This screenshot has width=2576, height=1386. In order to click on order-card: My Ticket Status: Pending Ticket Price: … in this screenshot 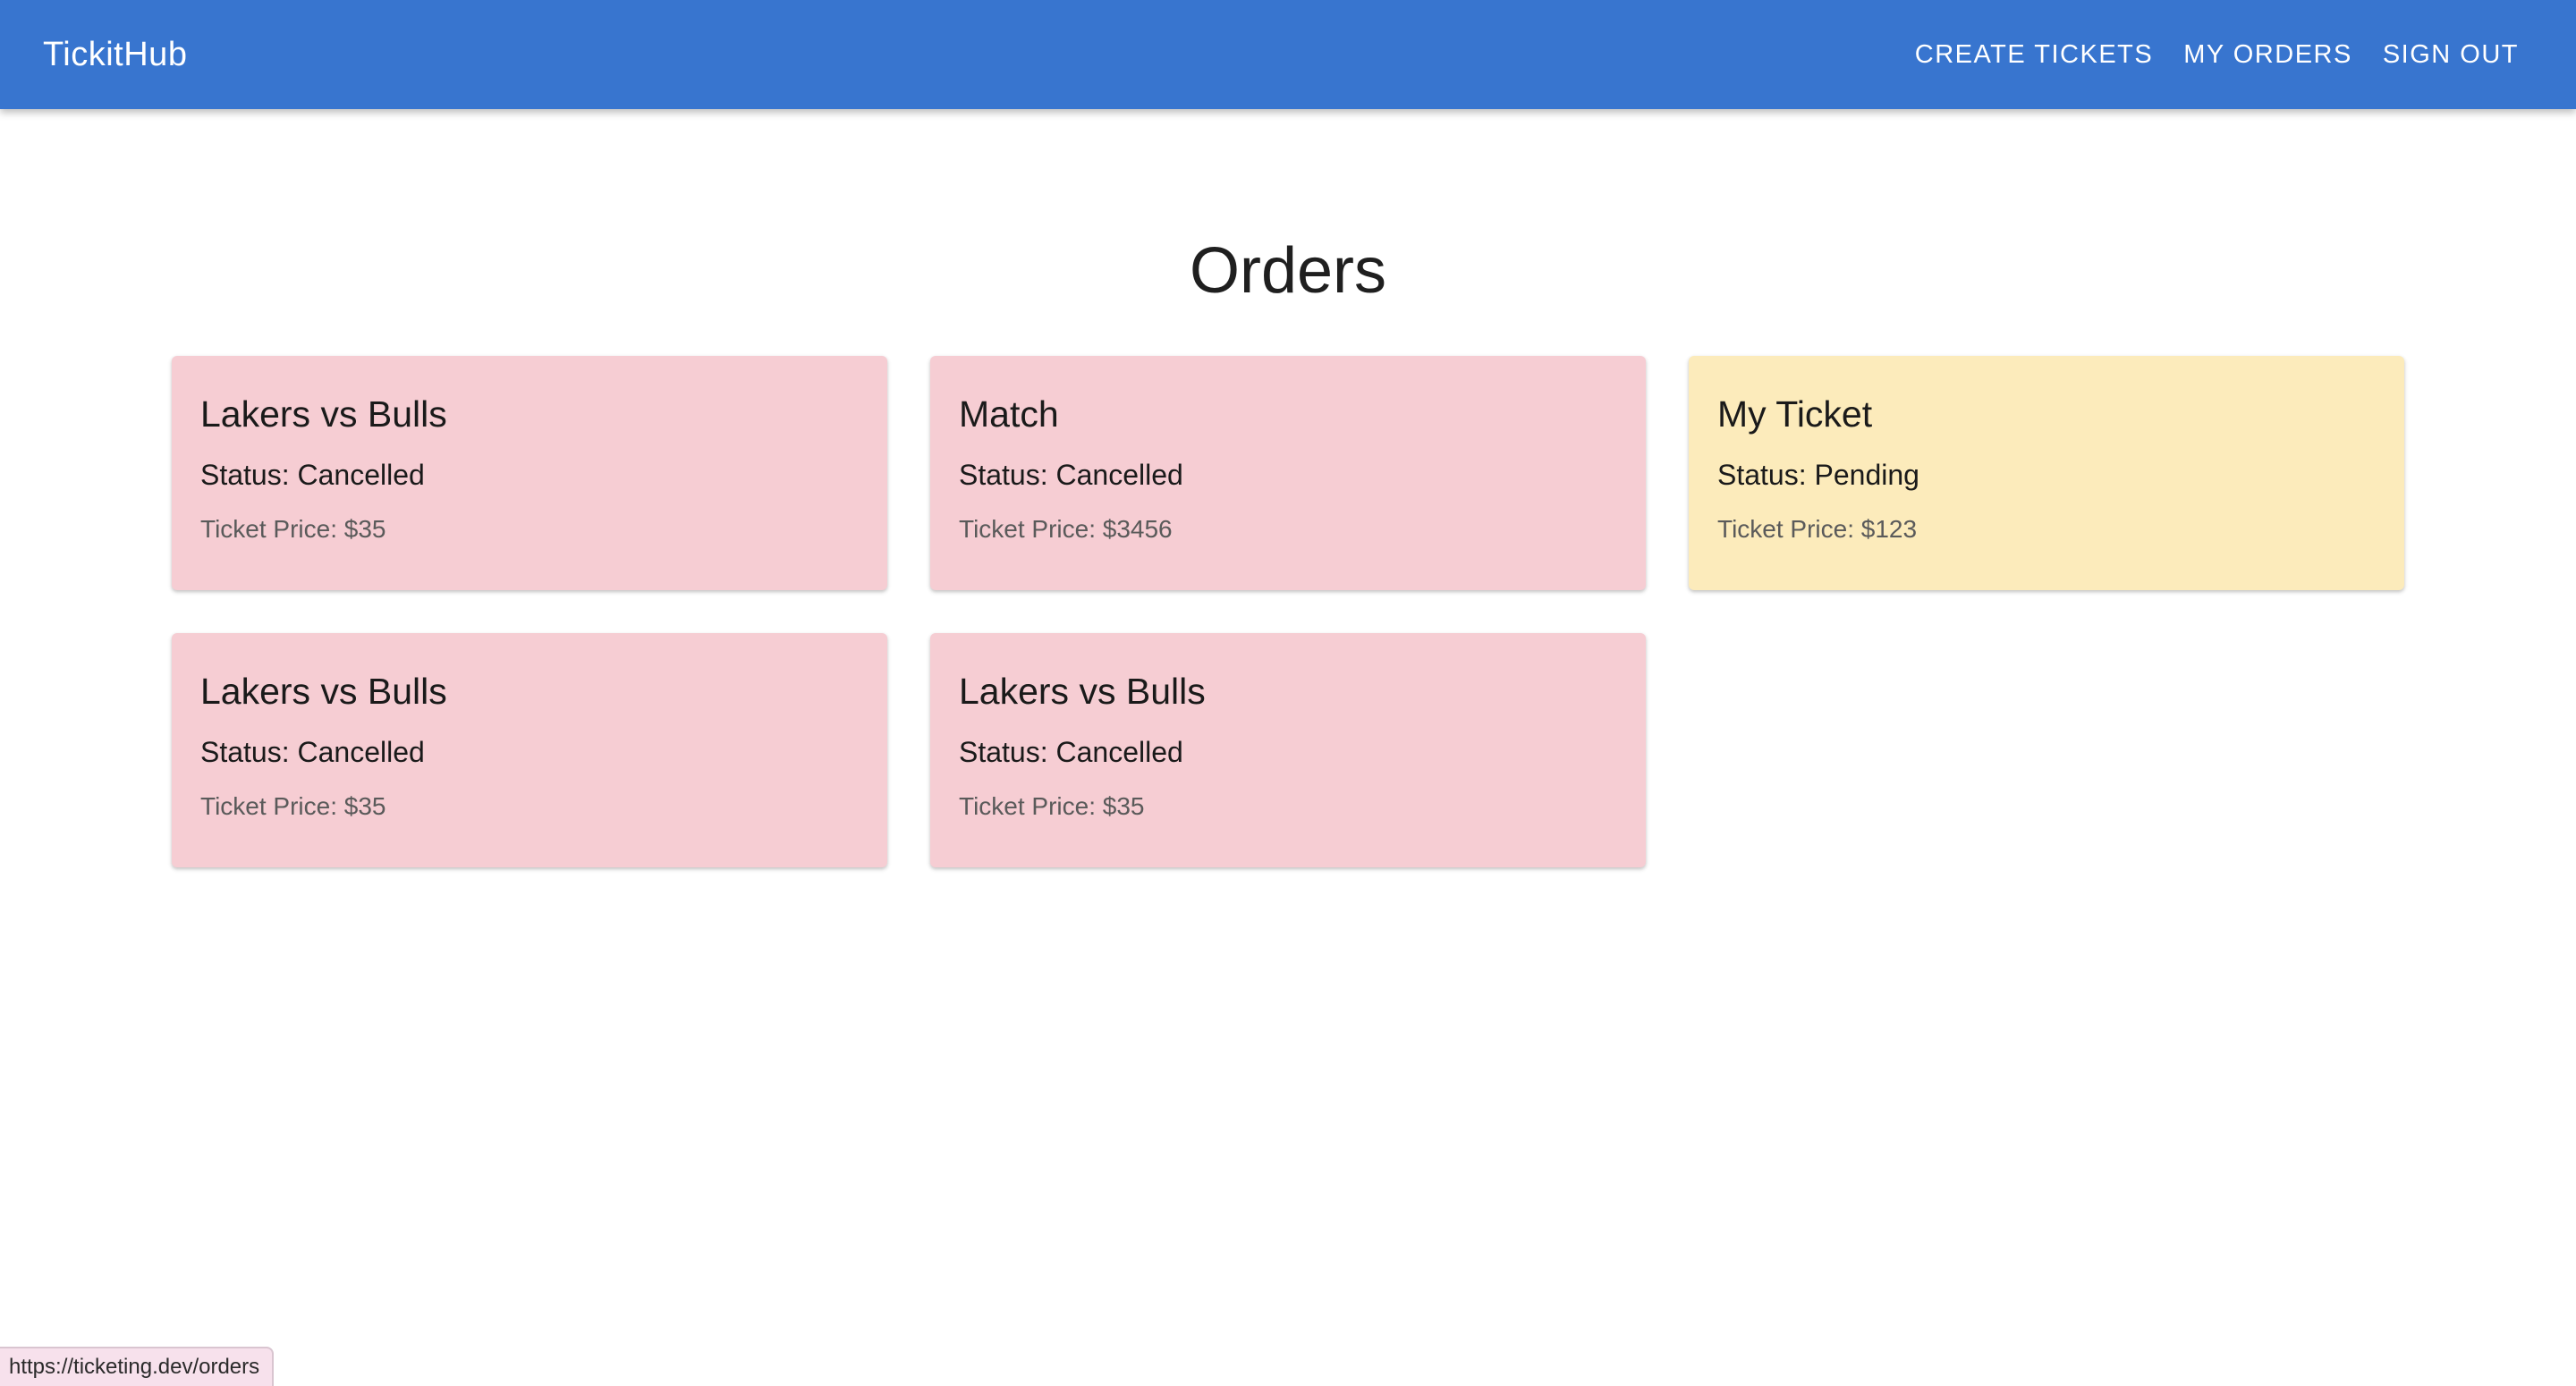, I will do `click(2046, 473)`.